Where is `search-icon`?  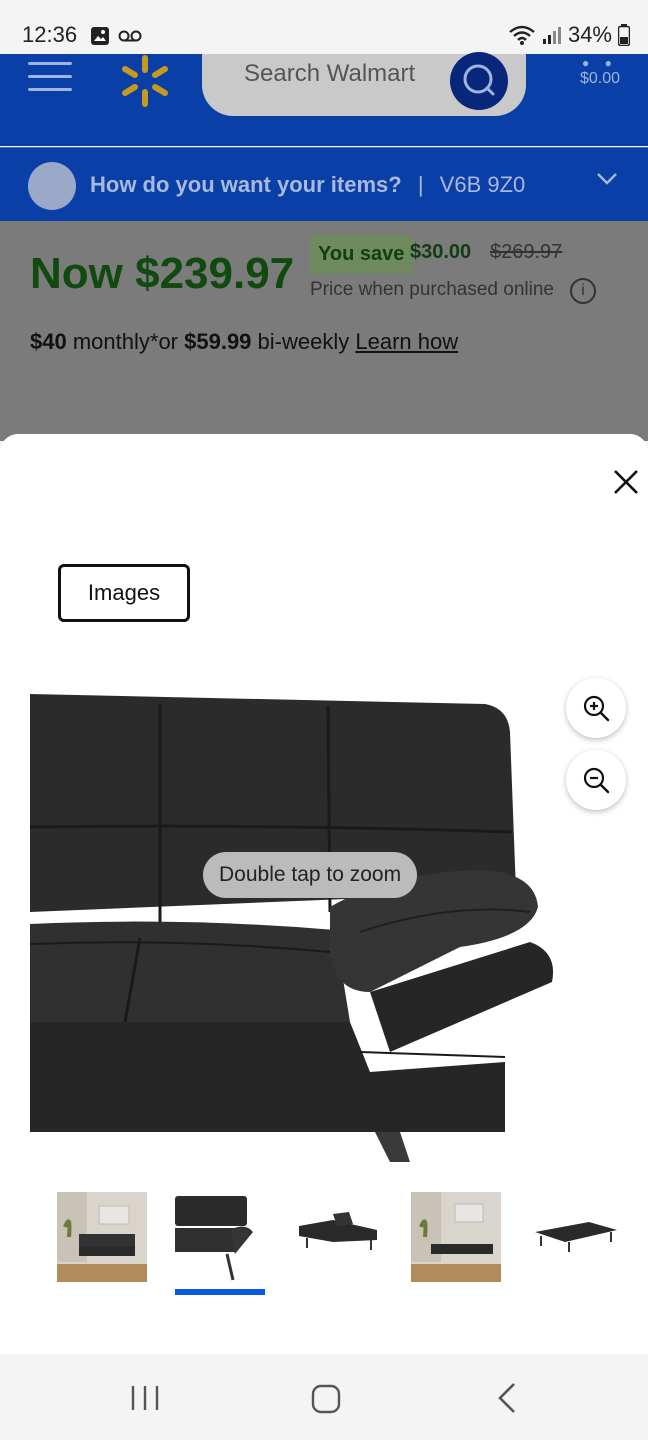
search-icon is located at coordinates (479, 80).